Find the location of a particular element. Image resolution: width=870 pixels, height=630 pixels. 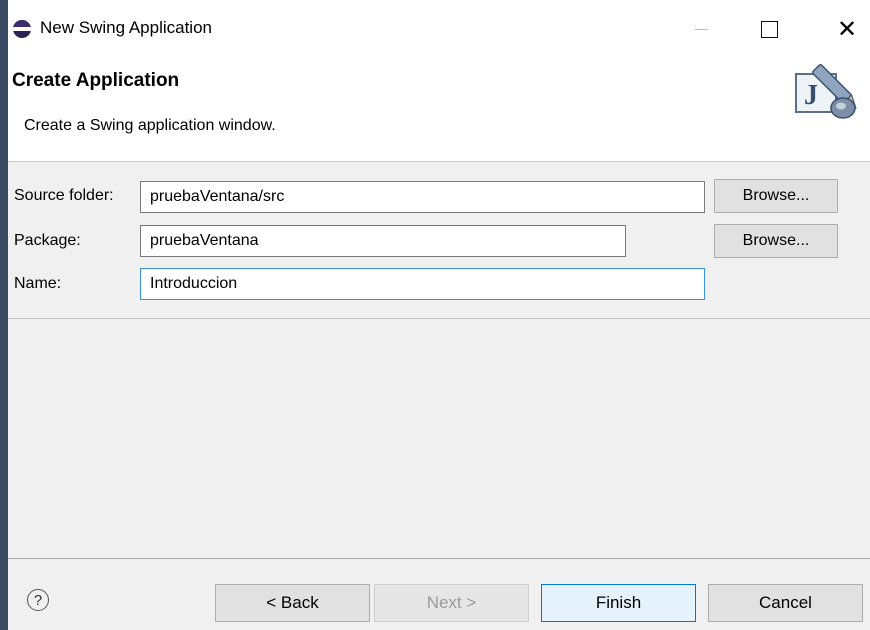

cancel-button: Cancel is located at coordinates (785, 603).